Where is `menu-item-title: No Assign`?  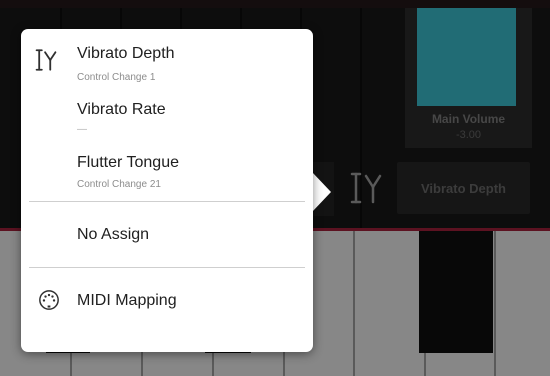
menu-item-title: No Assign is located at coordinates (113, 234).